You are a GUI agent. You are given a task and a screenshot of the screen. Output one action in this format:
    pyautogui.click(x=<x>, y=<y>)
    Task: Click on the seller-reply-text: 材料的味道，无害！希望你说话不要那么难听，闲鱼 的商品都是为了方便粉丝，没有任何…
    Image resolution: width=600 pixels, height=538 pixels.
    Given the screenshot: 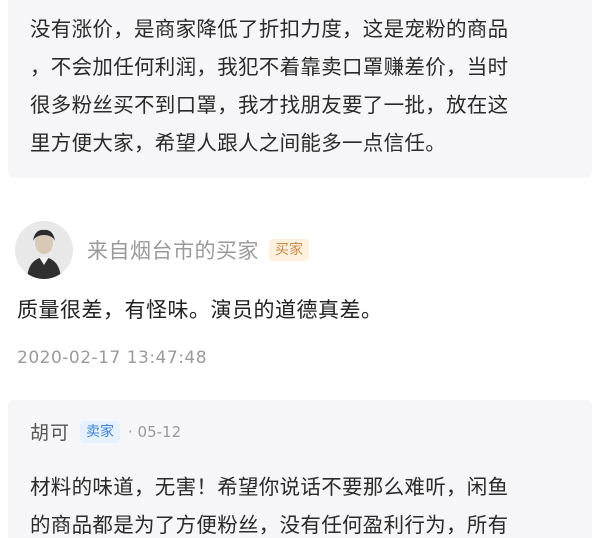 What is the action you would take?
    pyautogui.click(x=269, y=506)
    